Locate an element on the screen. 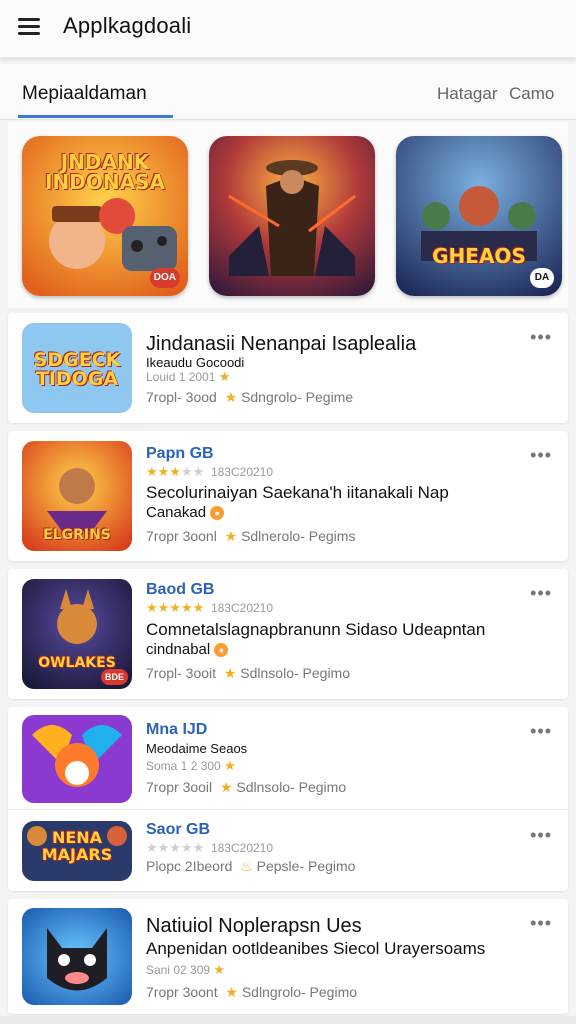 This screenshot has width=576, height=1024. app-thumbnail: ELGRINS is located at coordinates (77, 496).